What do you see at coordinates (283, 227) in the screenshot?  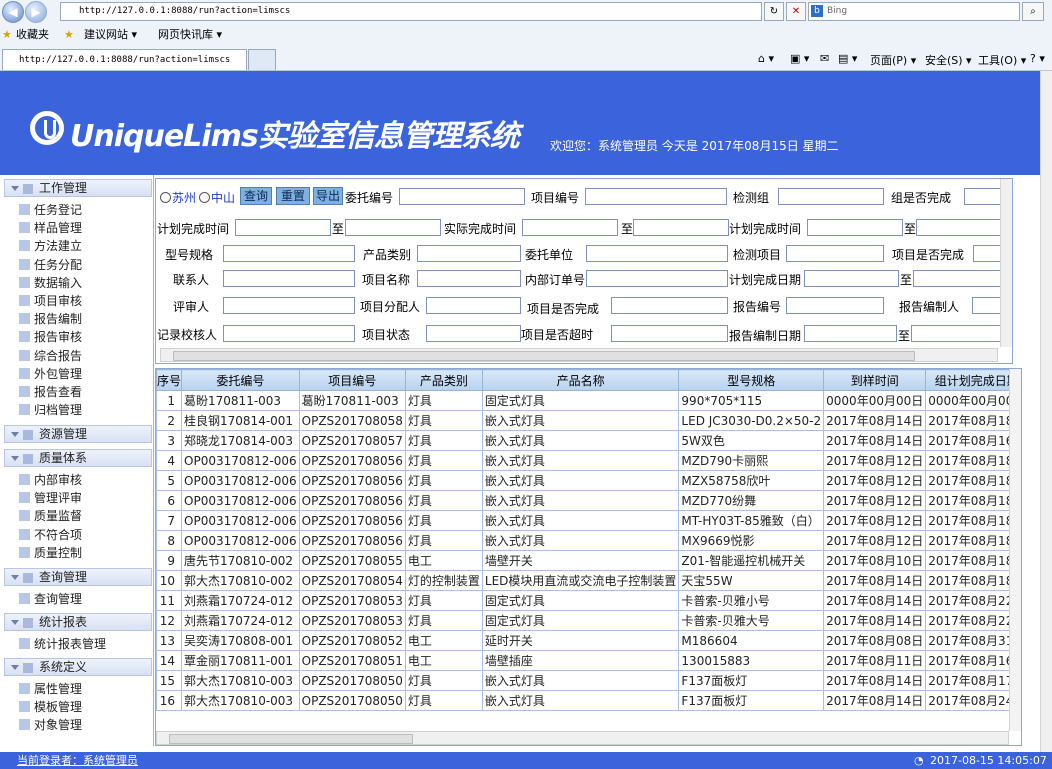 I see `input-jhwcsj-from` at bounding box center [283, 227].